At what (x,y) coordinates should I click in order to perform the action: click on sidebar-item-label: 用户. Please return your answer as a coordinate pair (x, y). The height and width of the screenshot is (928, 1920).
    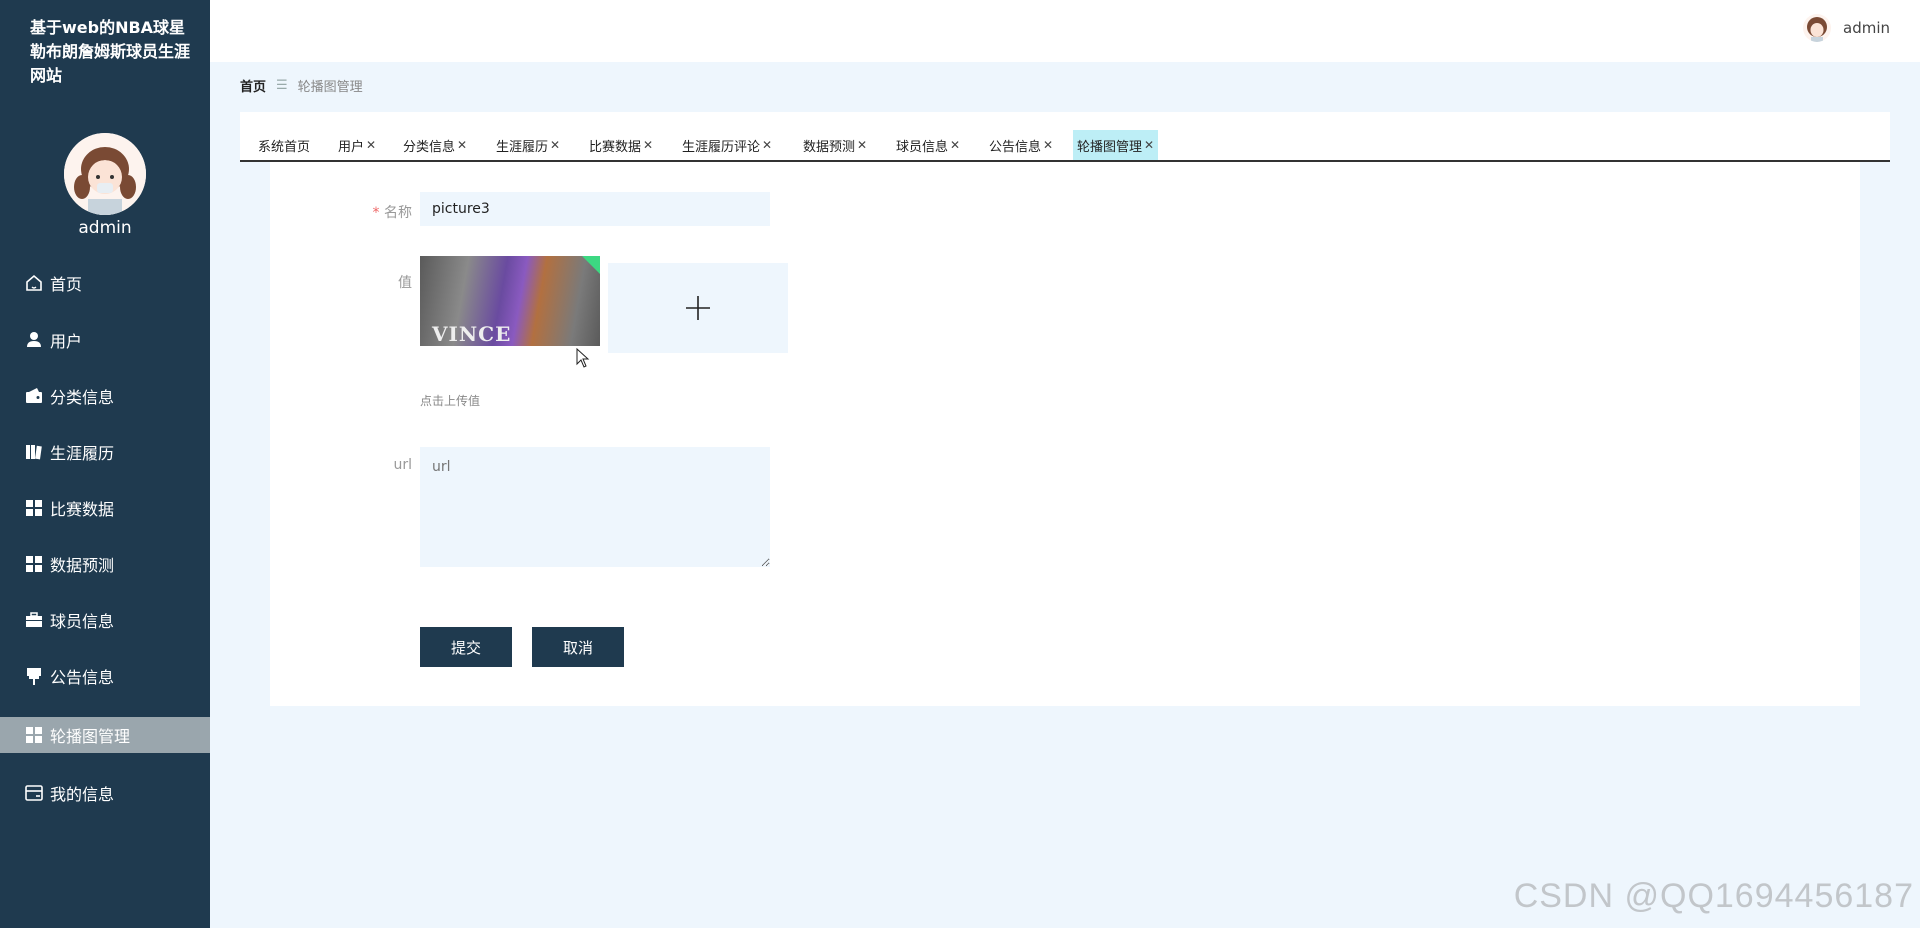
    Looking at the image, I should click on (66, 341).